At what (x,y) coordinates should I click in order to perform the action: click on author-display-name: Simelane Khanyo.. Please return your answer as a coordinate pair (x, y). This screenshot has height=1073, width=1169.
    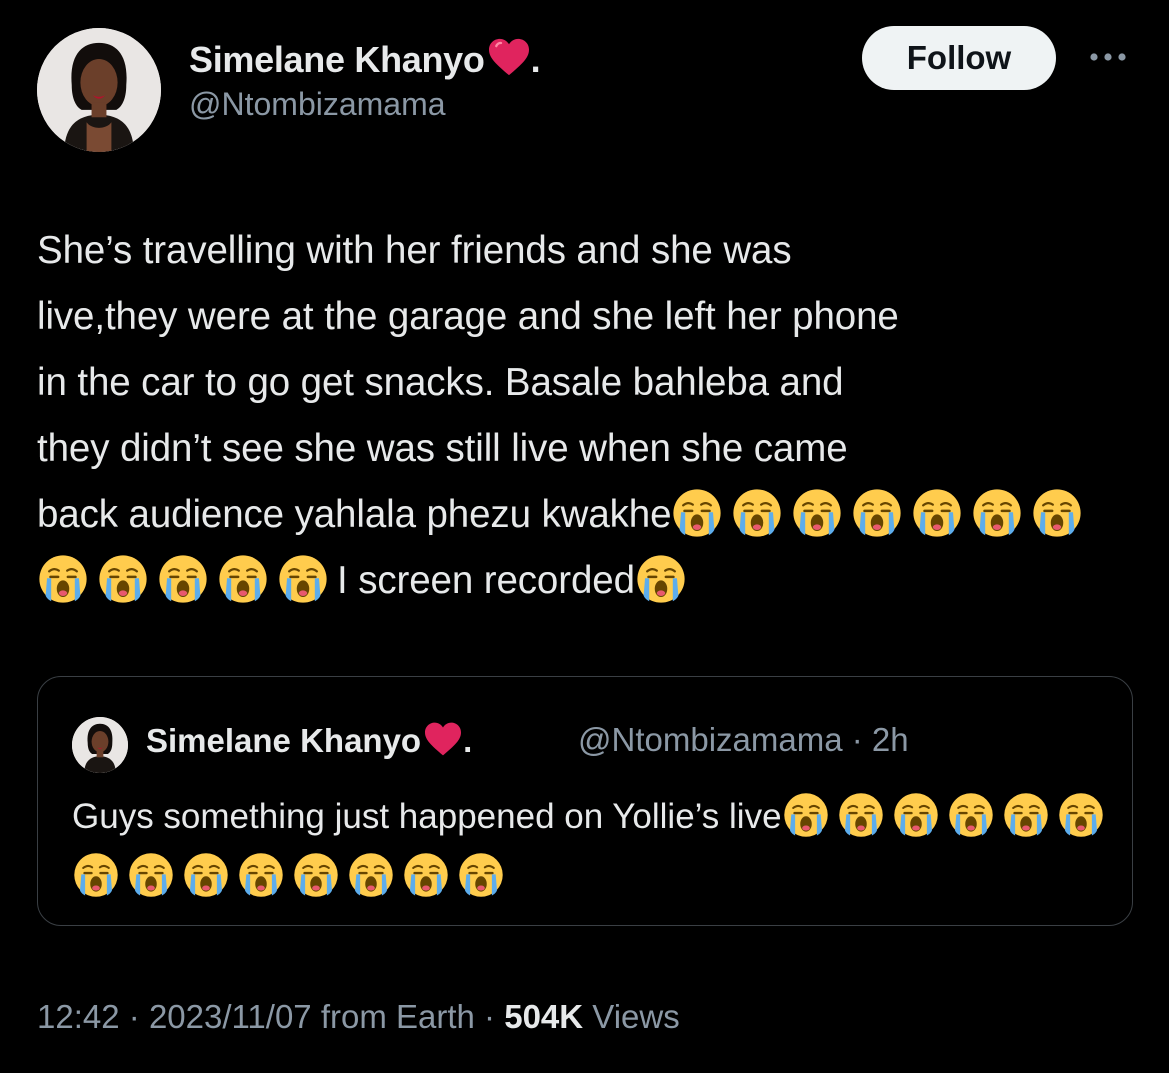
    Looking at the image, I should click on (365, 61).